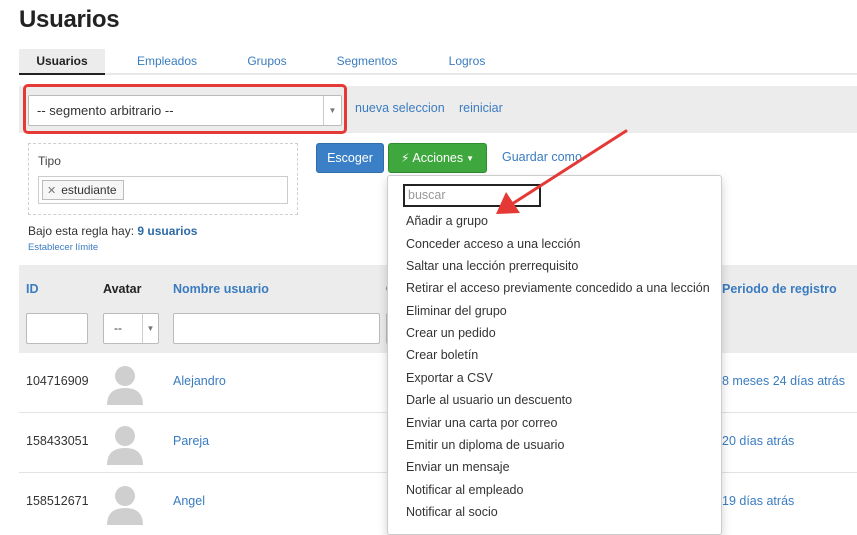 The image size is (857, 535). Describe the element at coordinates (464, 490) in the screenshot. I see `menu-item-notify-employee: Notificar al empleado` at that location.